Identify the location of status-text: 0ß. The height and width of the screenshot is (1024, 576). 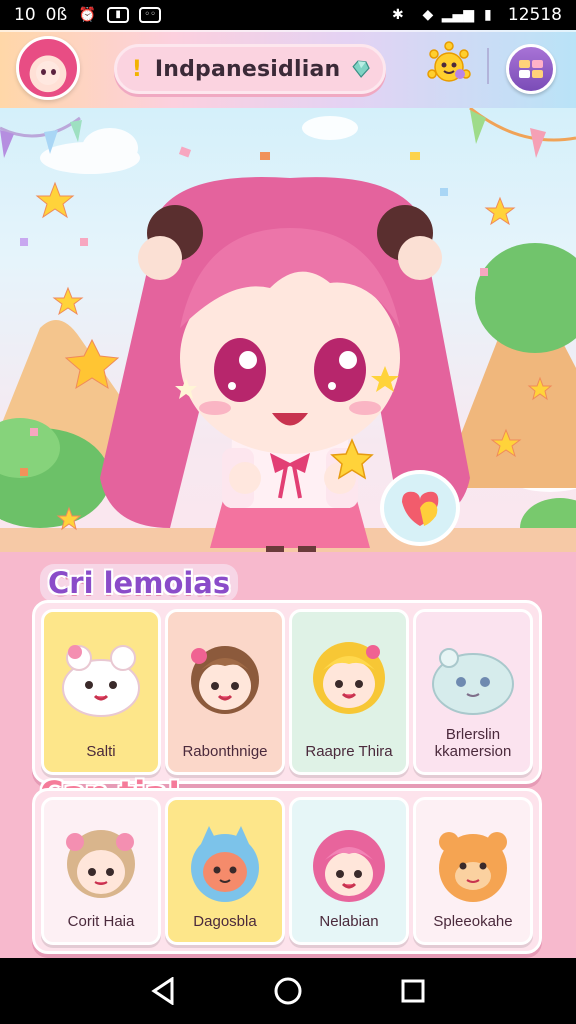
(56, 15).